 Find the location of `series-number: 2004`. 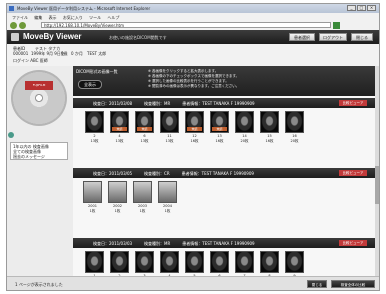

series-number: 2004 is located at coordinates (167, 206).